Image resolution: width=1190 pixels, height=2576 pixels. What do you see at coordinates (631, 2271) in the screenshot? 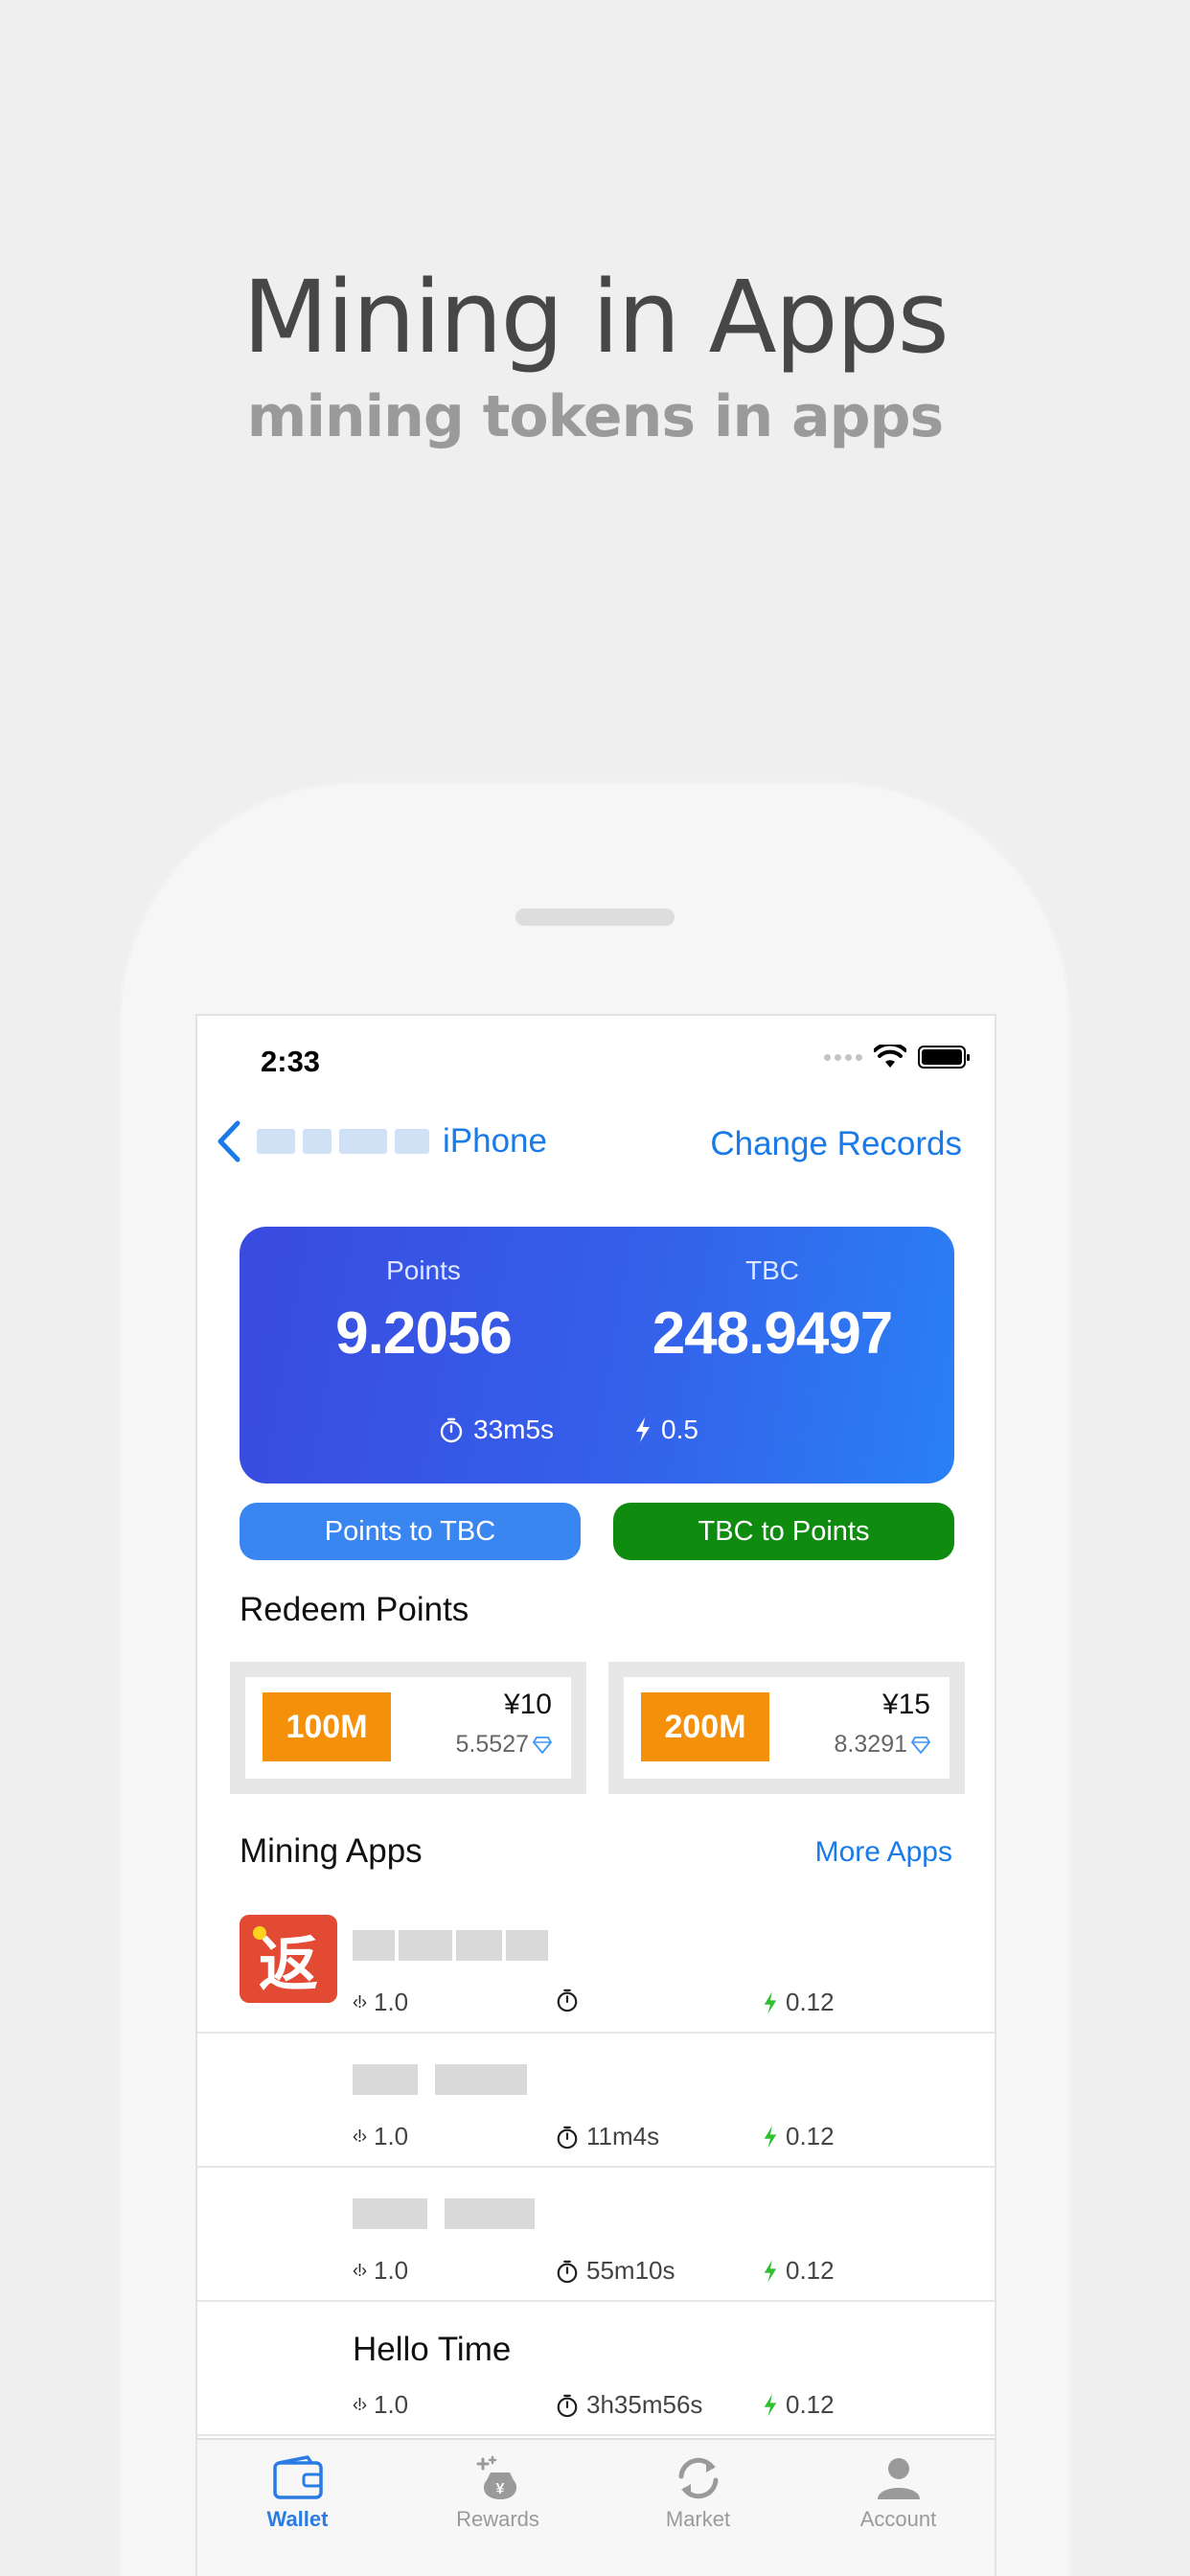
I see `app-mining-time-value: 55m10s` at bounding box center [631, 2271].